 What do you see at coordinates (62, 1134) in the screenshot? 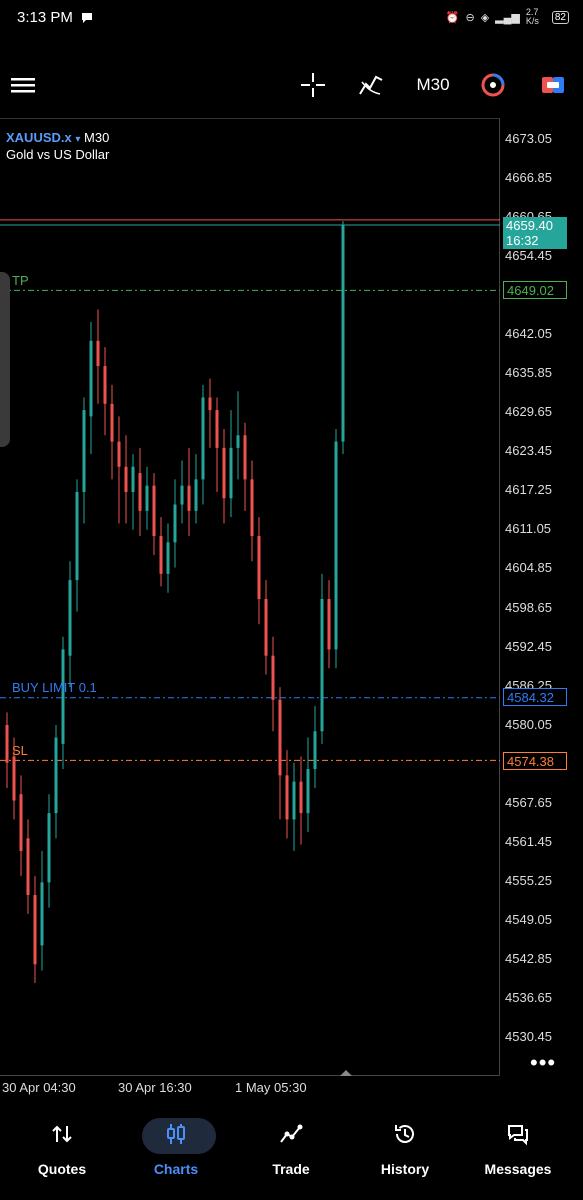
I see `arrows-updown-icon` at bounding box center [62, 1134].